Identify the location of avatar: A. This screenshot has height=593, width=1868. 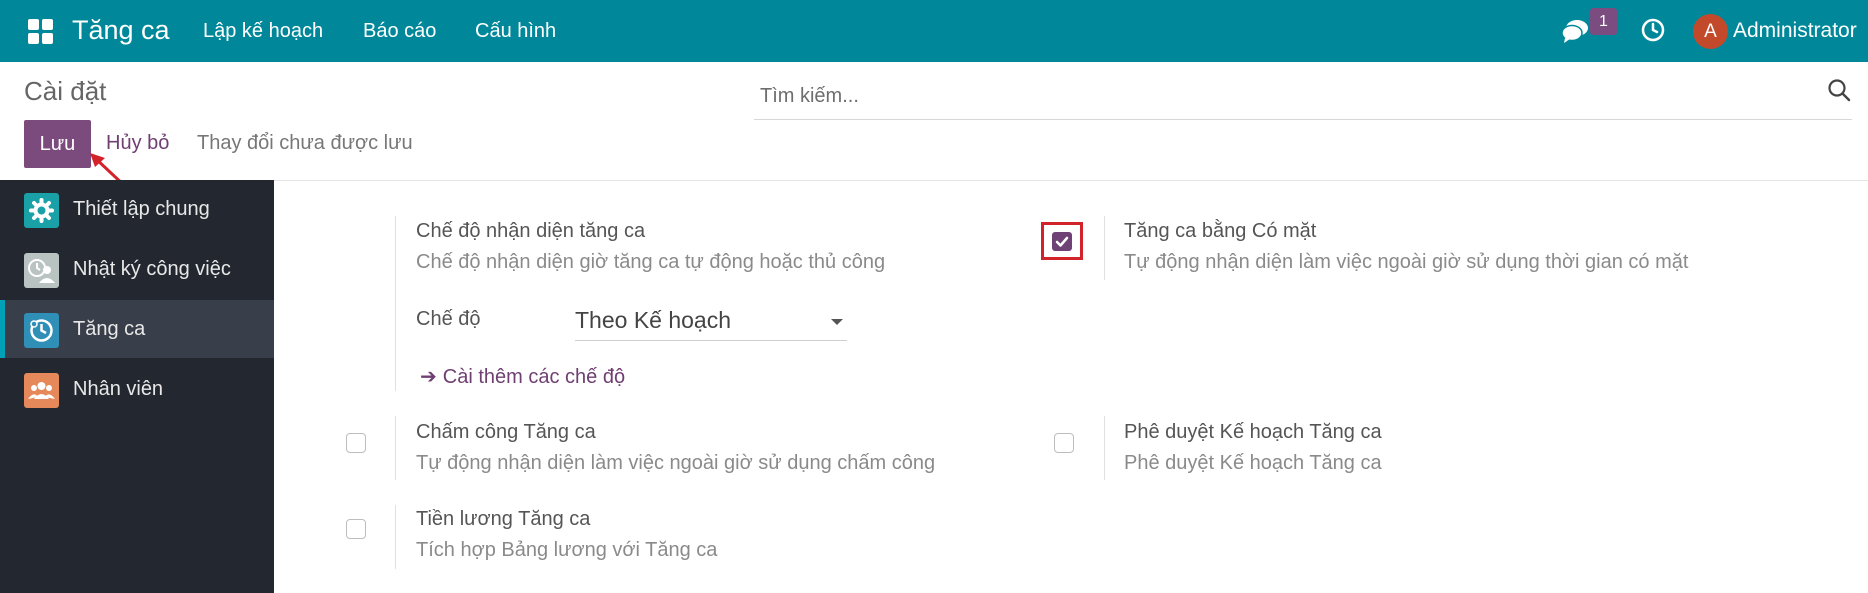
(1710, 31).